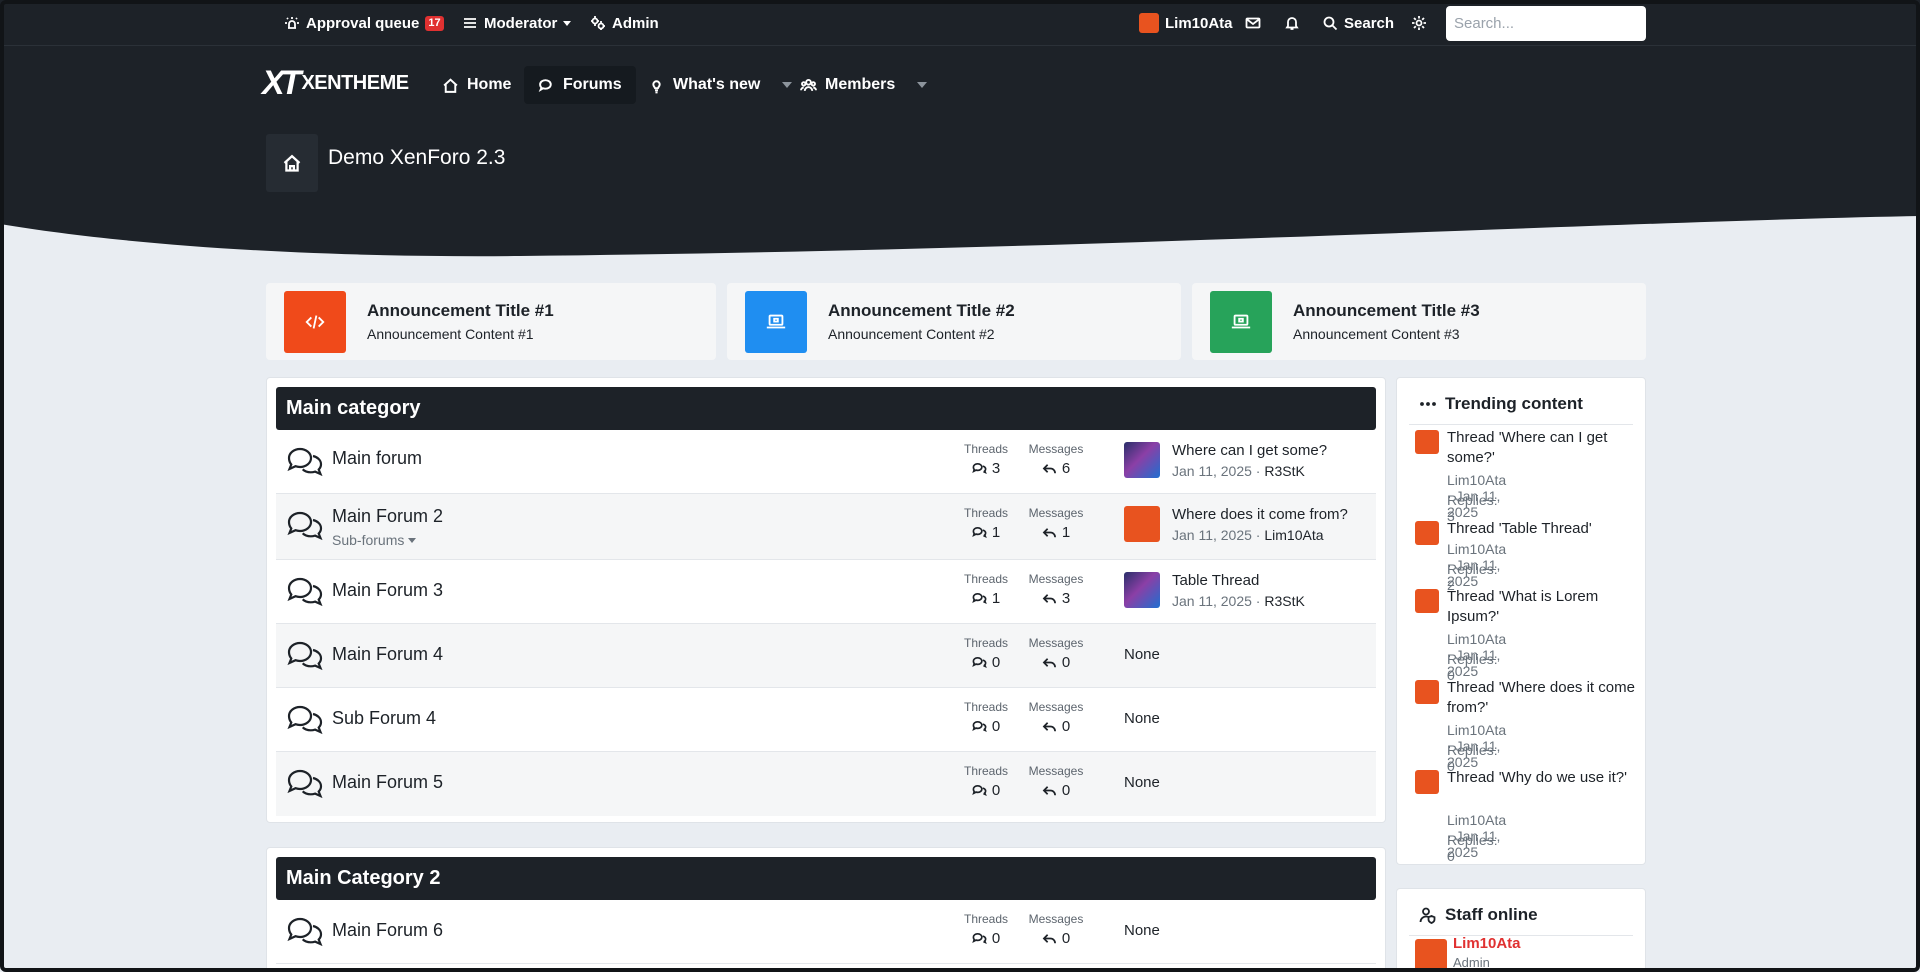 This screenshot has width=1920, height=972. What do you see at coordinates (1546, 23) in the screenshot?
I see `search-input` at bounding box center [1546, 23].